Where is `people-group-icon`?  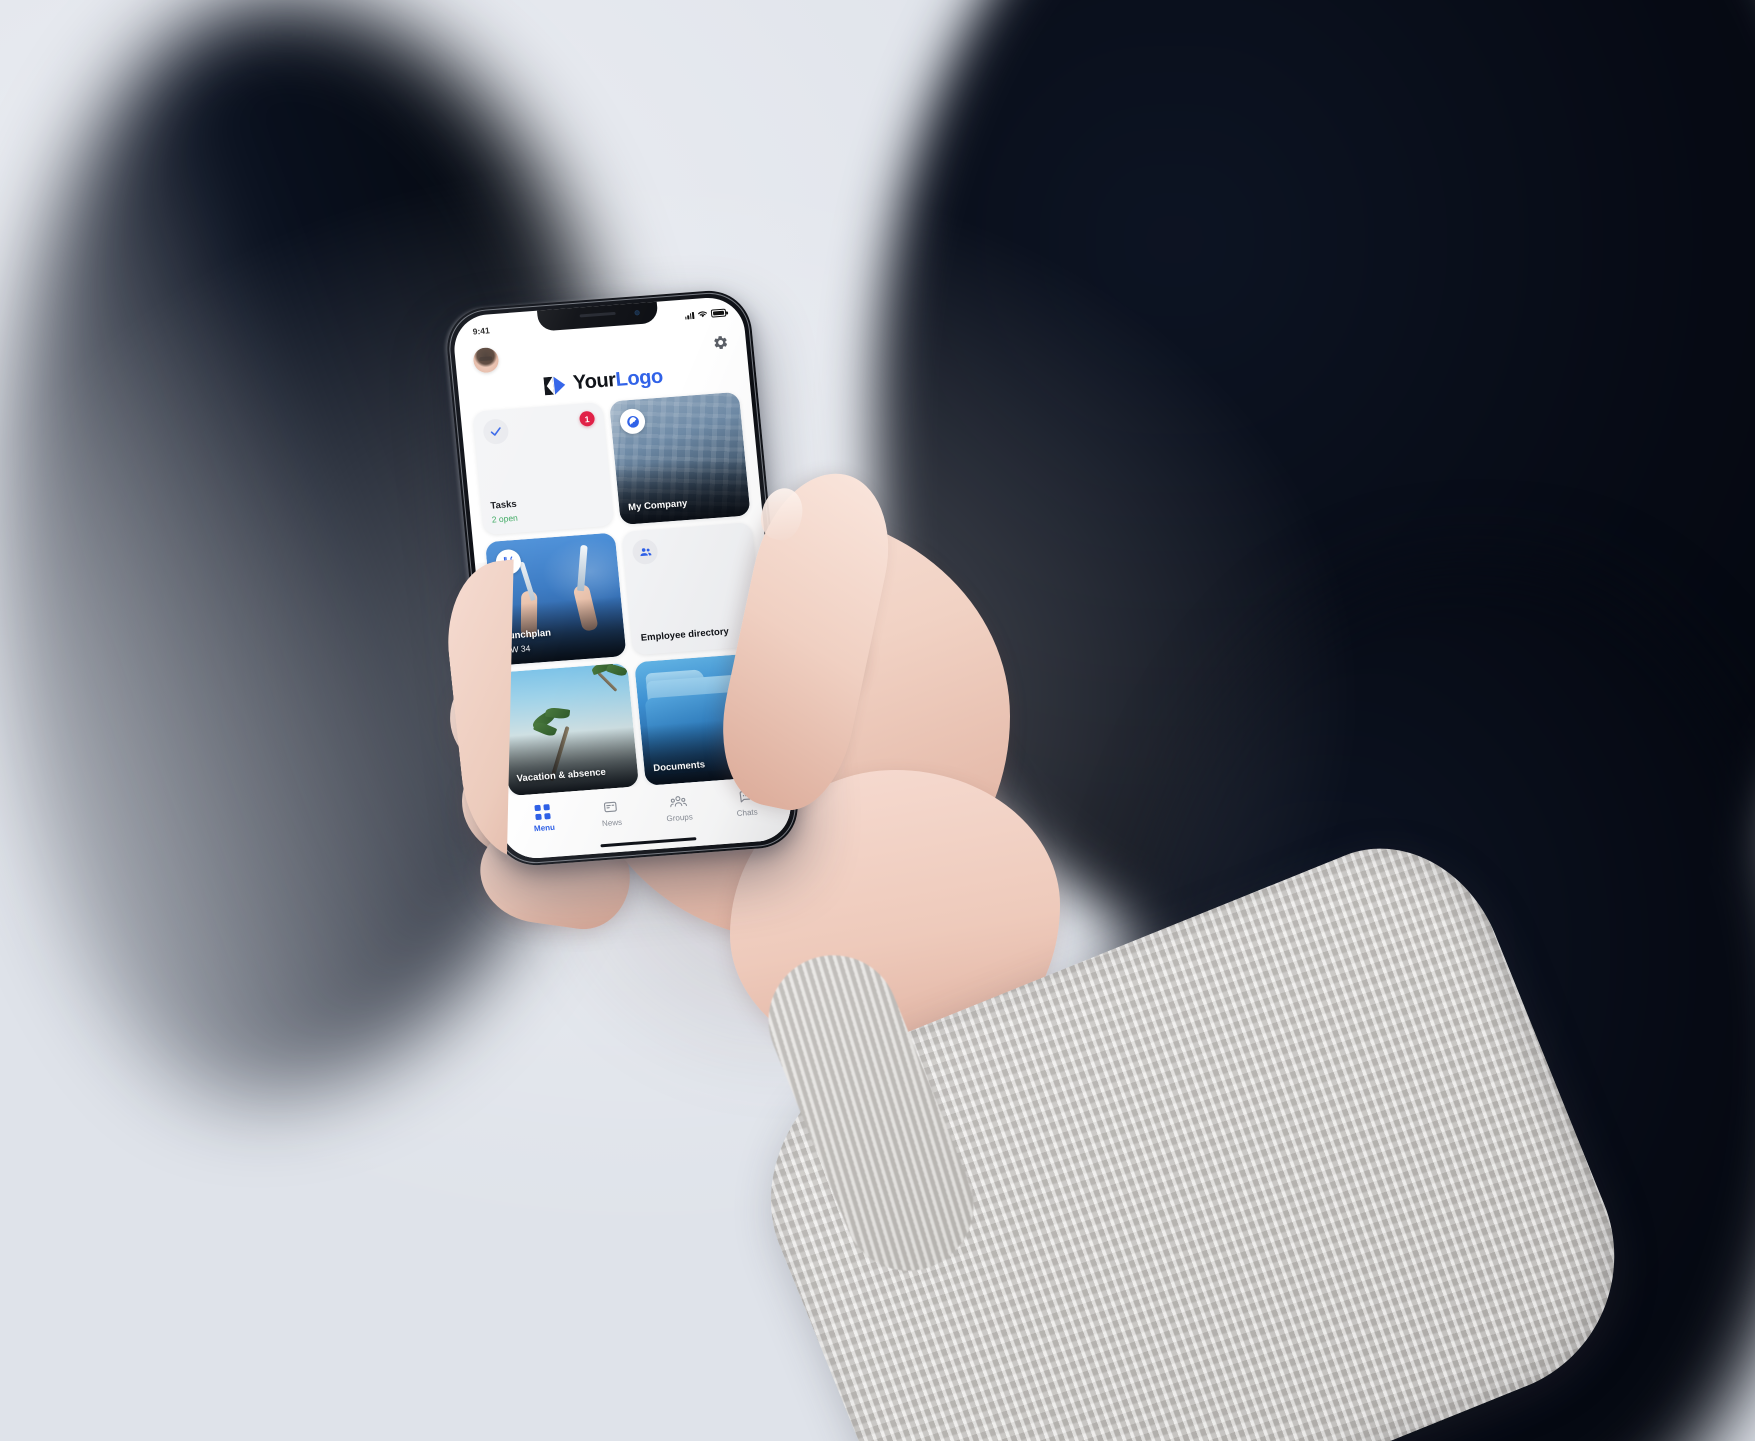
people-group-icon is located at coordinates (678, 801).